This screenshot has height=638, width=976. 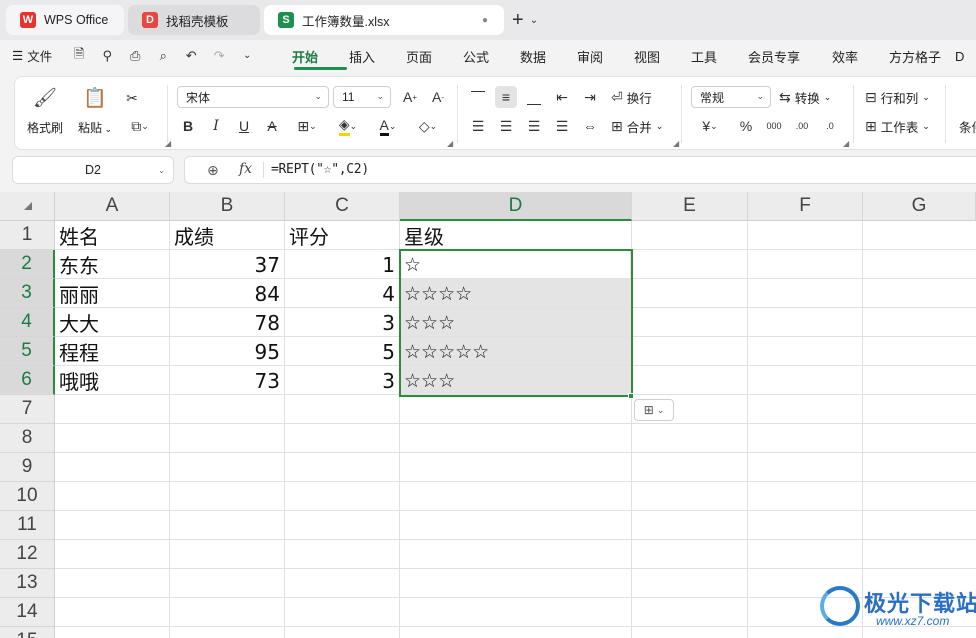 I want to click on name-box: D2 ⌄, so click(x=93, y=170).